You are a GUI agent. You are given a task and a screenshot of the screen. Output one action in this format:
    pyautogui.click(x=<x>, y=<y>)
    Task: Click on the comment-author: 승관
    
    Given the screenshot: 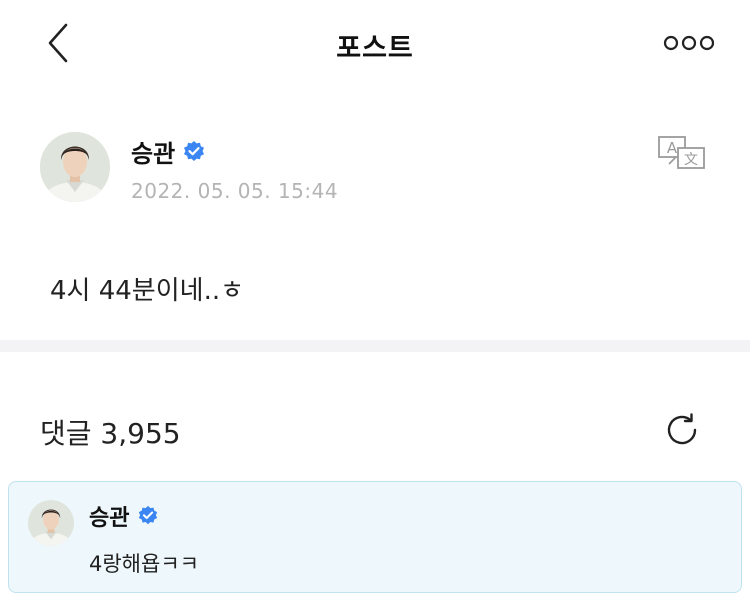 What is the action you would take?
    pyautogui.click(x=124, y=516)
    